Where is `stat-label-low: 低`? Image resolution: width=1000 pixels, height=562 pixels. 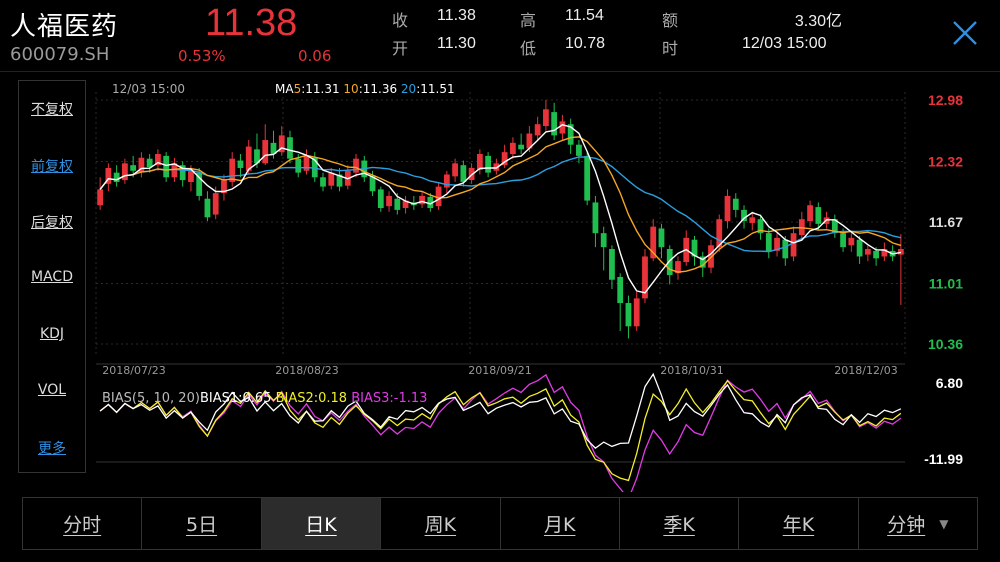
stat-label-low: 低 is located at coordinates (528, 48).